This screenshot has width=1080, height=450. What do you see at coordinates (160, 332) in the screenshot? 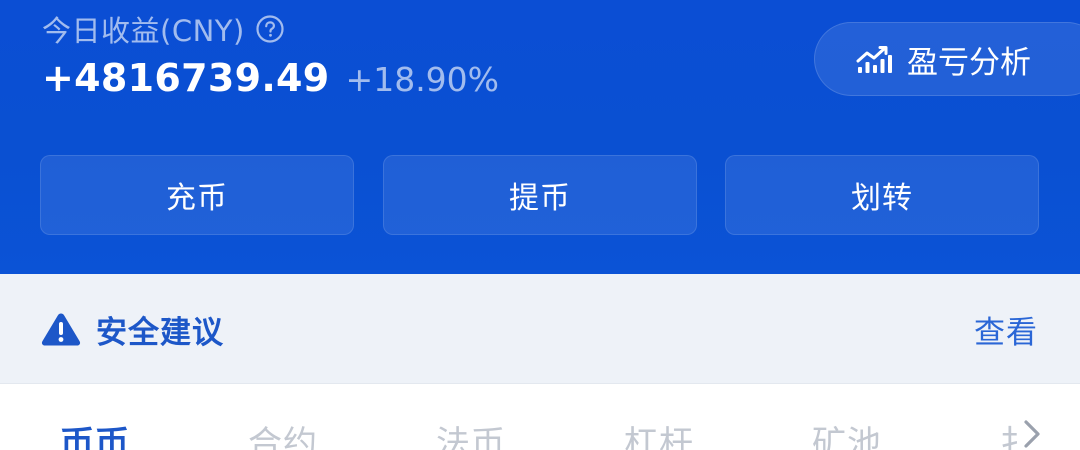
I see `security-suggestion-title: 安全建议` at bounding box center [160, 332].